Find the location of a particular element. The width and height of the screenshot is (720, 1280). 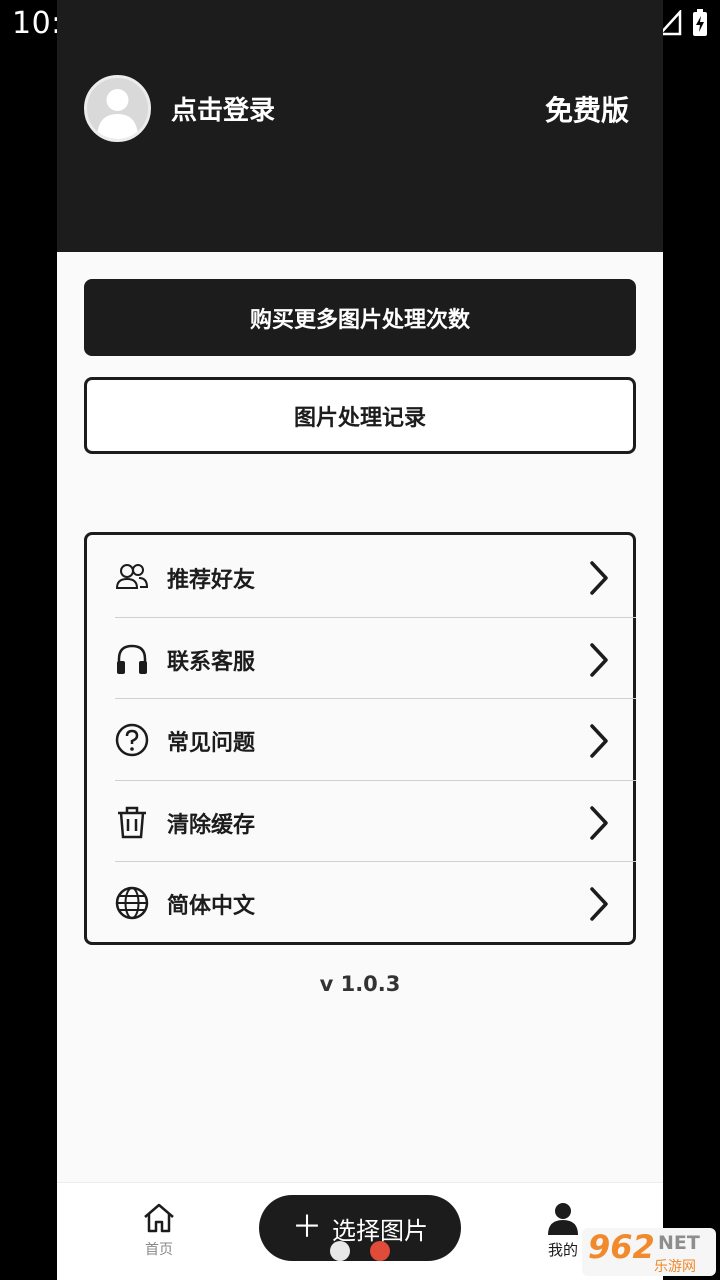

globe-icon is located at coordinates (132, 903).